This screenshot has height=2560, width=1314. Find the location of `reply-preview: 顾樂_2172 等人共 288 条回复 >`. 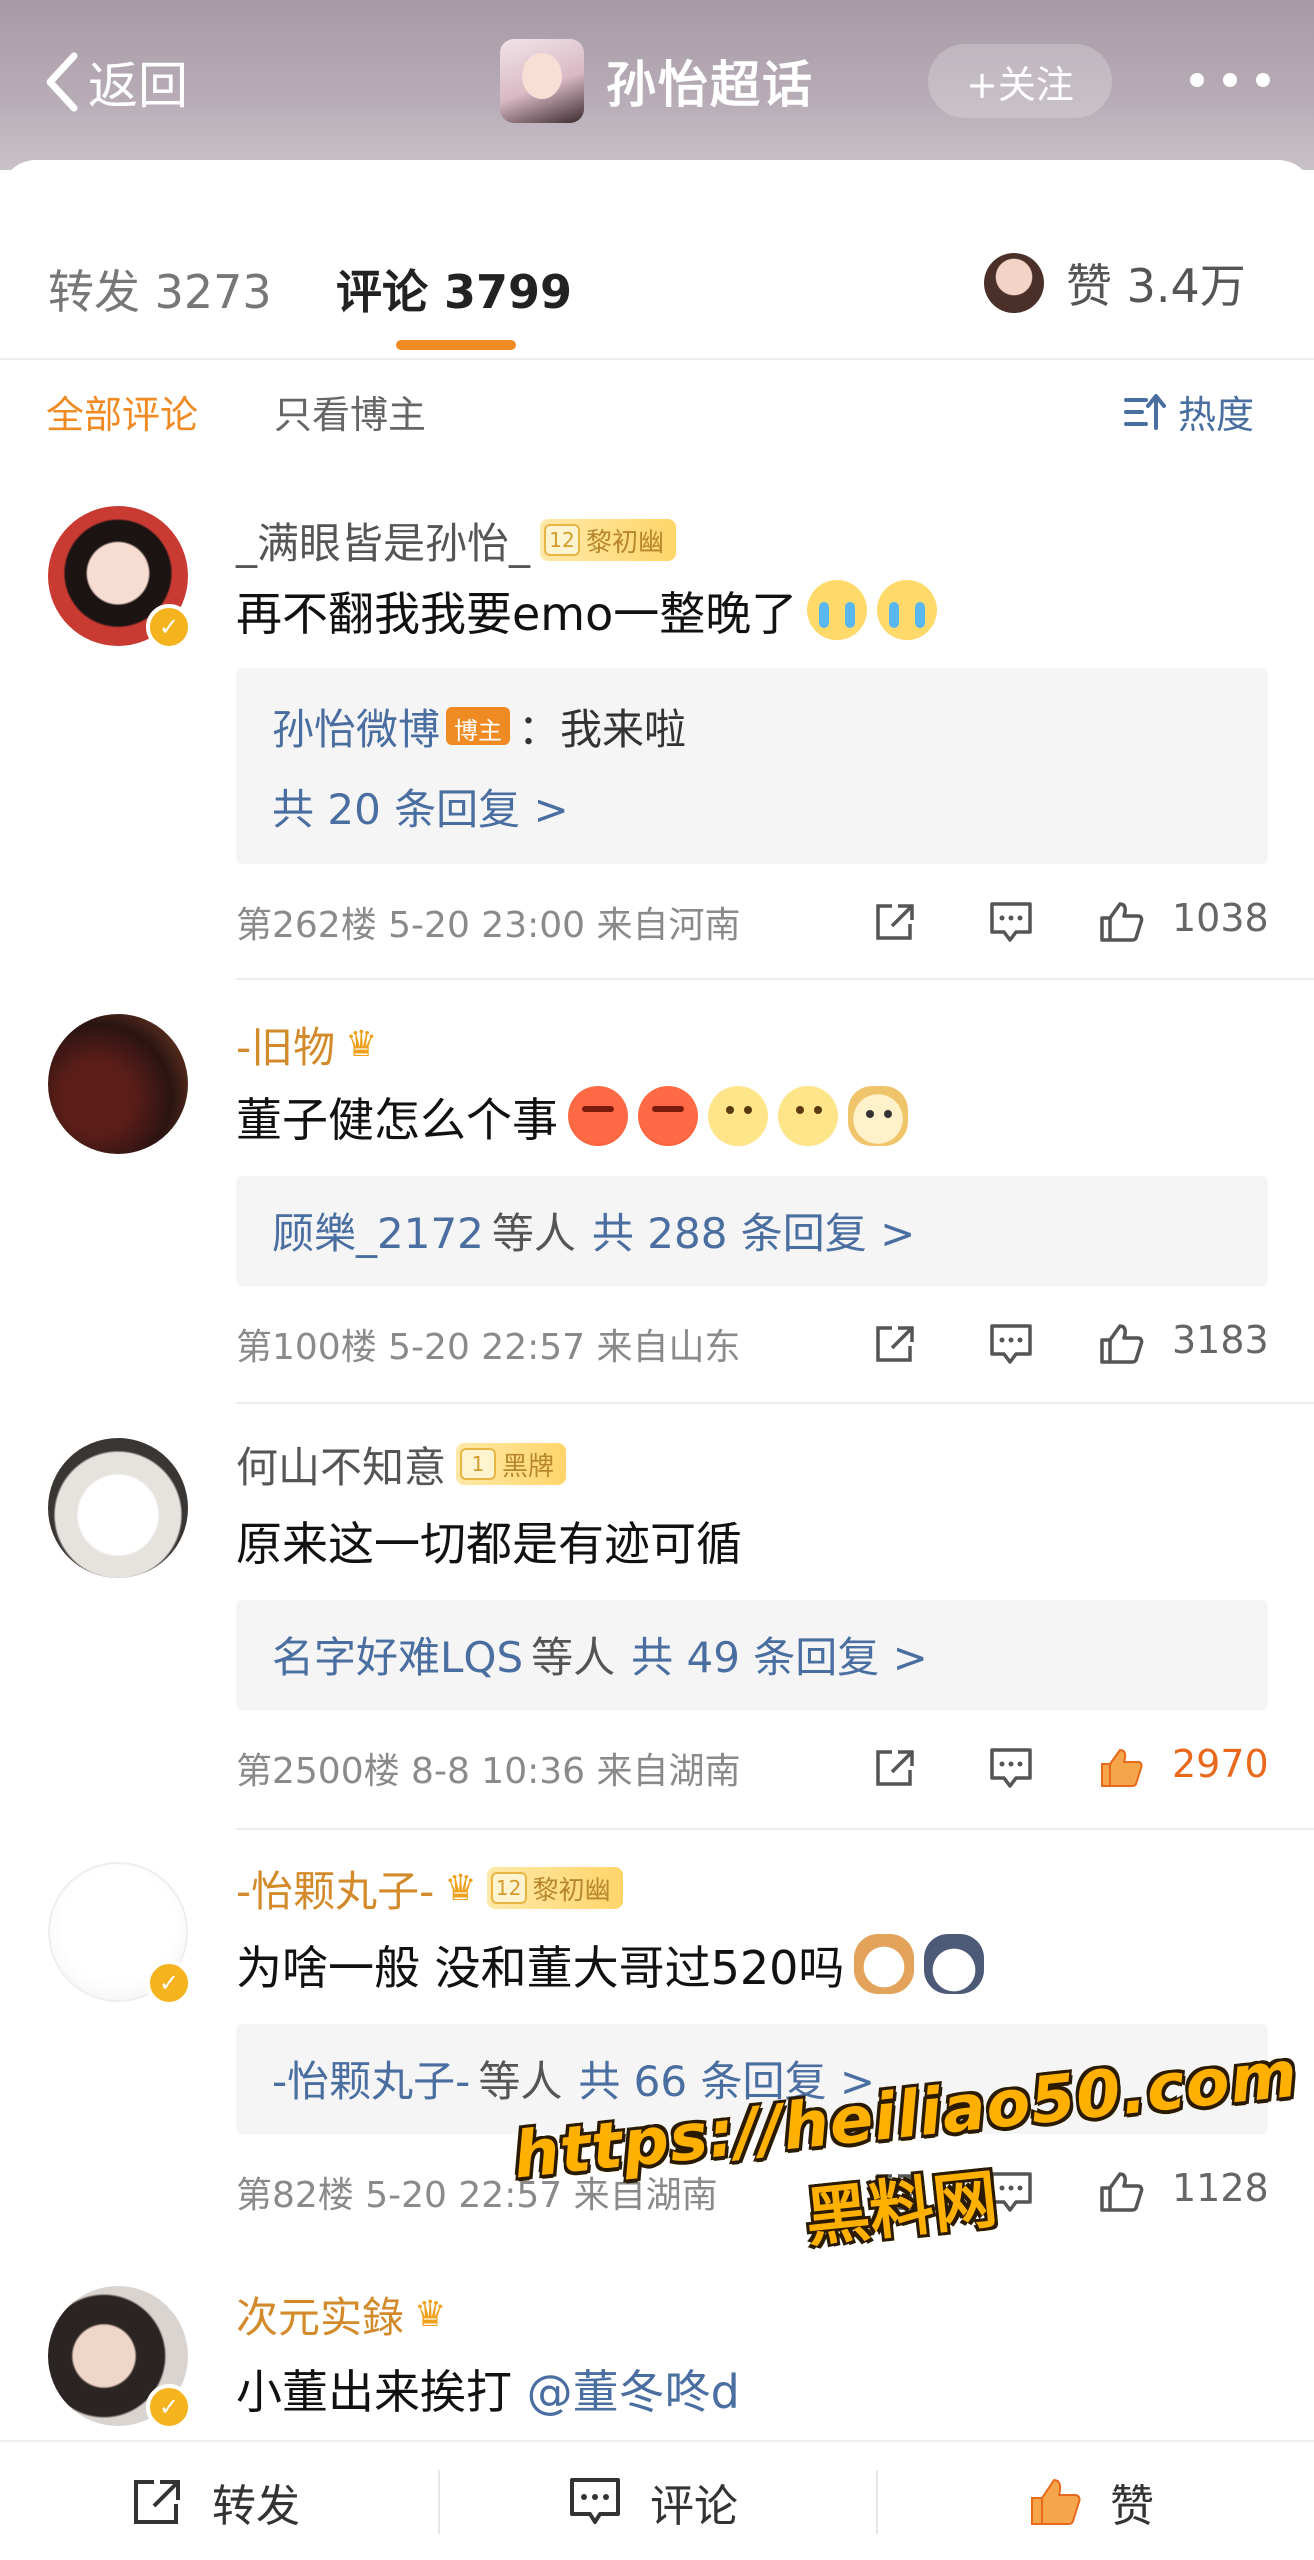

reply-preview: 顾樂_2172 等人共 288 条回复 > is located at coordinates (752, 1231).